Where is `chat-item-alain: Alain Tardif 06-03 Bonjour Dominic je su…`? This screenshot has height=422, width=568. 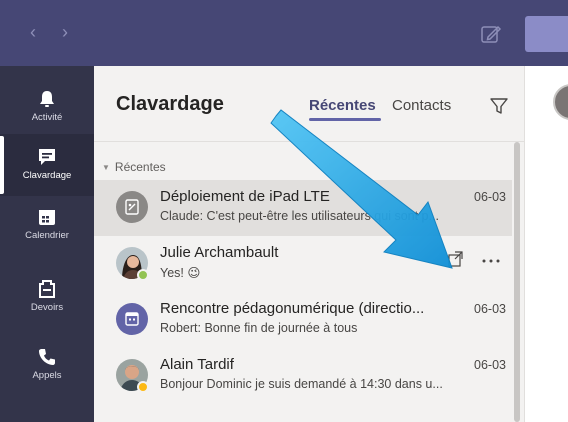
chat-item-alain: Alain Tardif 06-03 Bonjour Dominic je su… is located at coordinates (303, 376).